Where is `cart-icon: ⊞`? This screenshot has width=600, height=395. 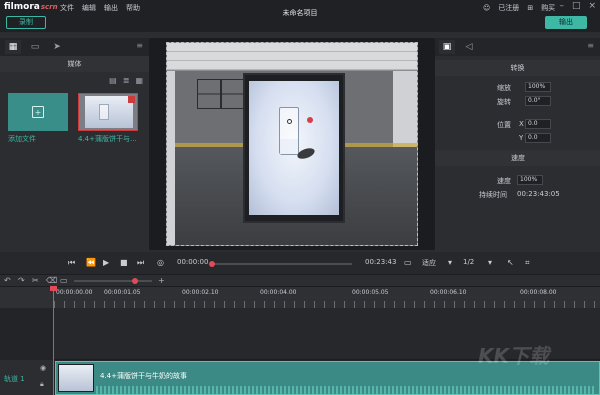 cart-icon: ⊞ is located at coordinates (530, 8).